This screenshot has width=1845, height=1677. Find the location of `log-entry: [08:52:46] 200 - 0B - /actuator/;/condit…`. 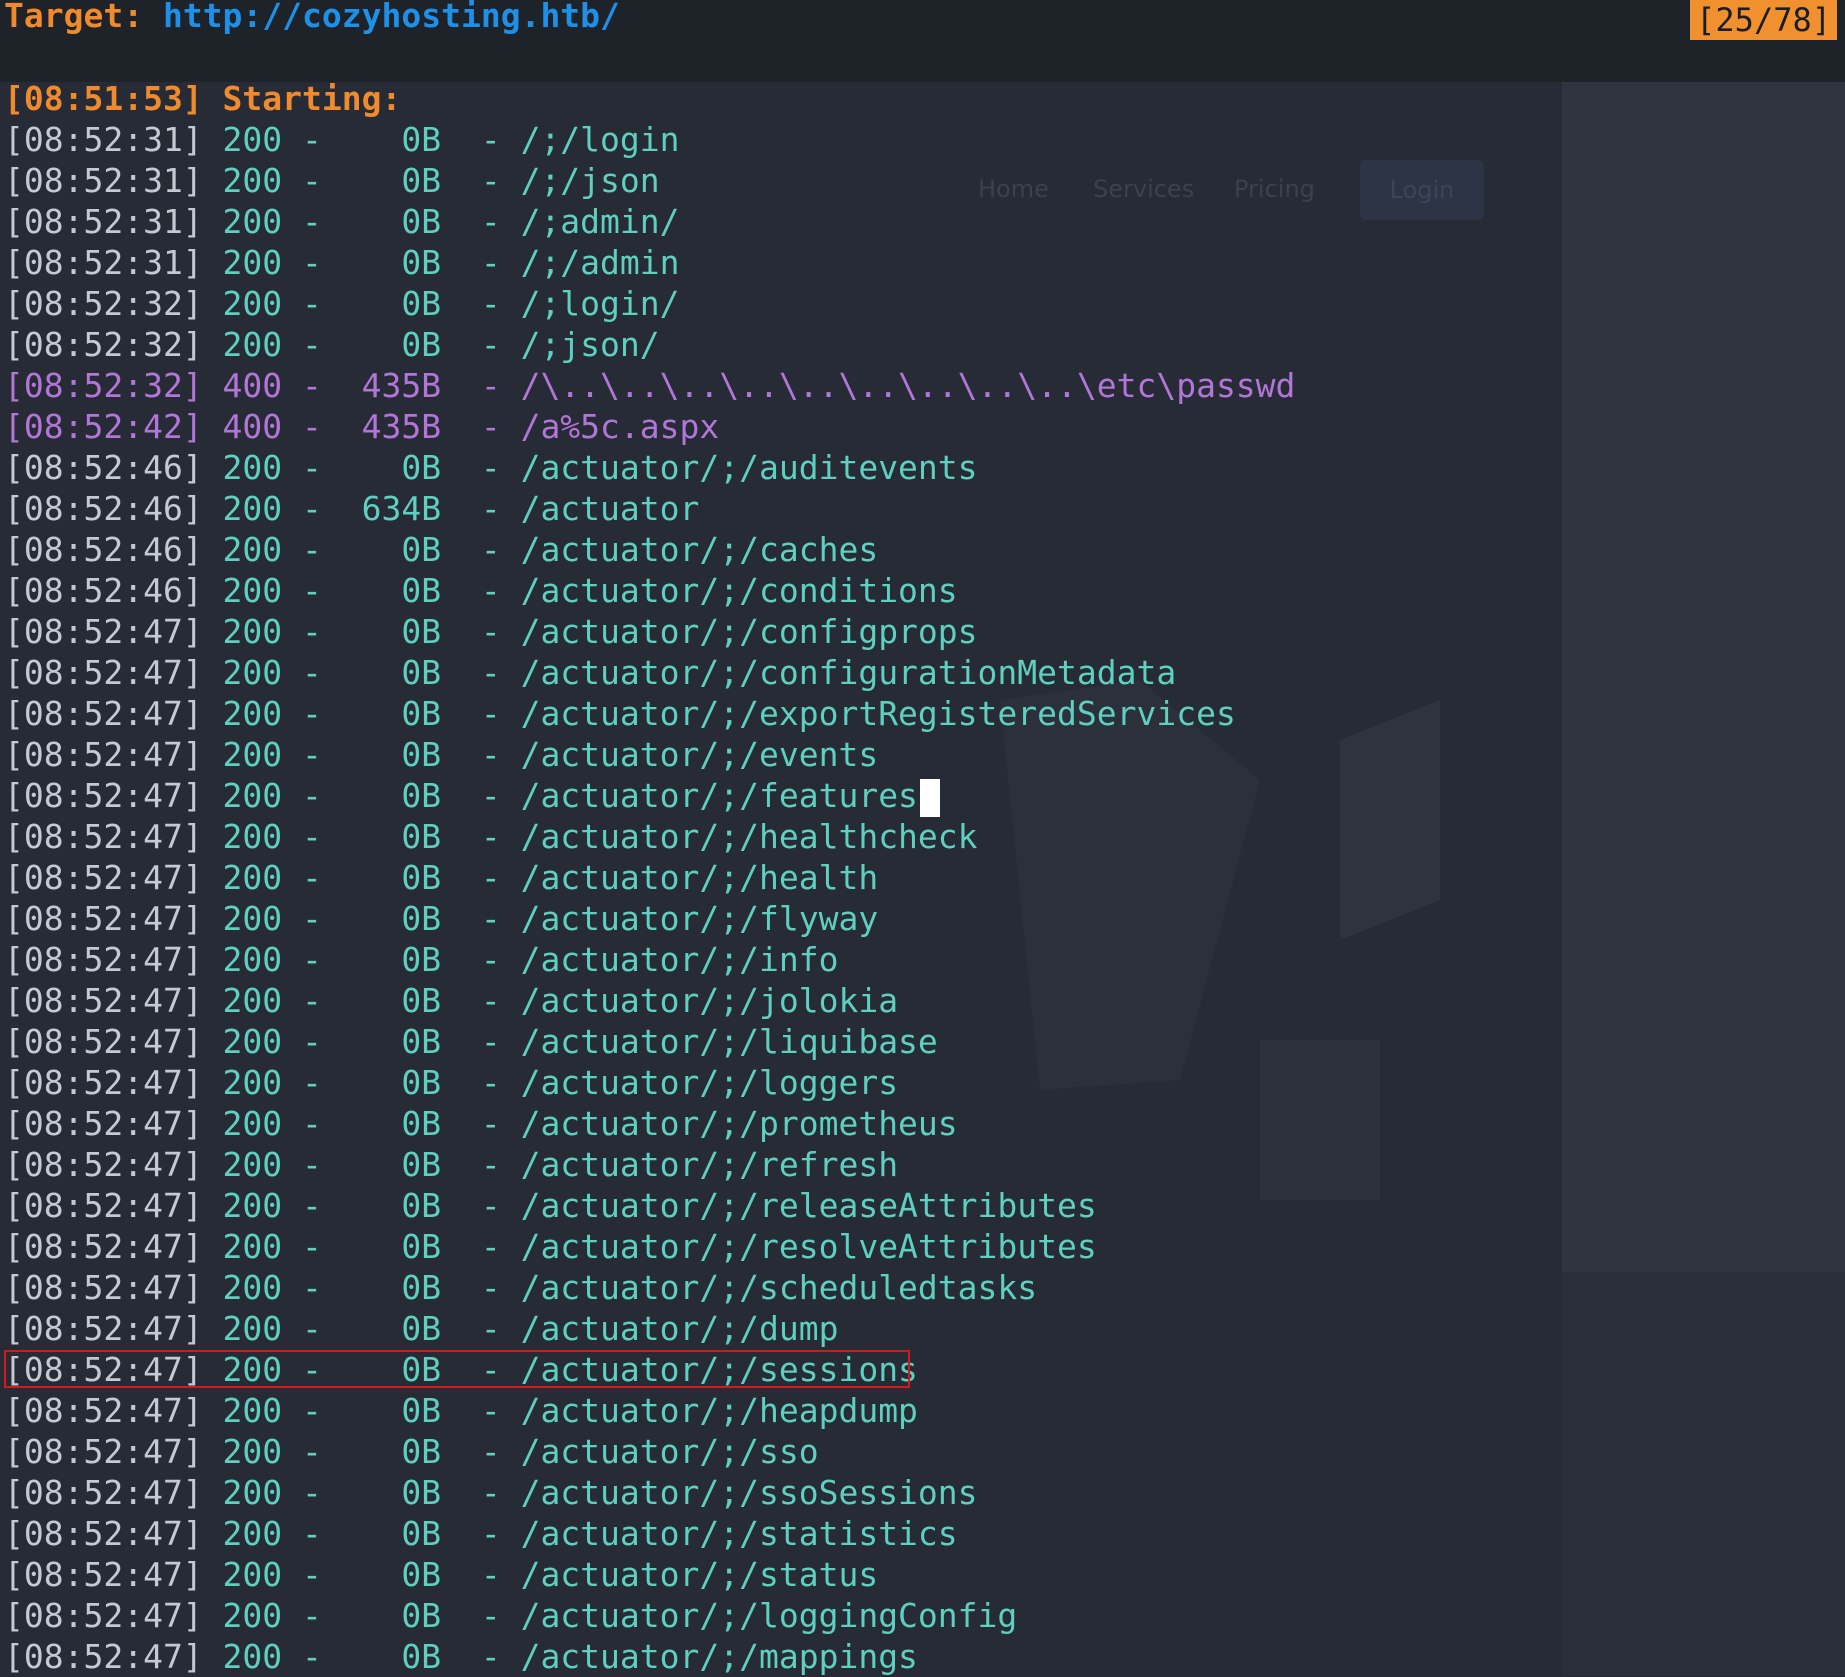

log-entry: [08:52:46] 200 - 0B - /actuator/;/condit… is located at coordinates (649, 590).